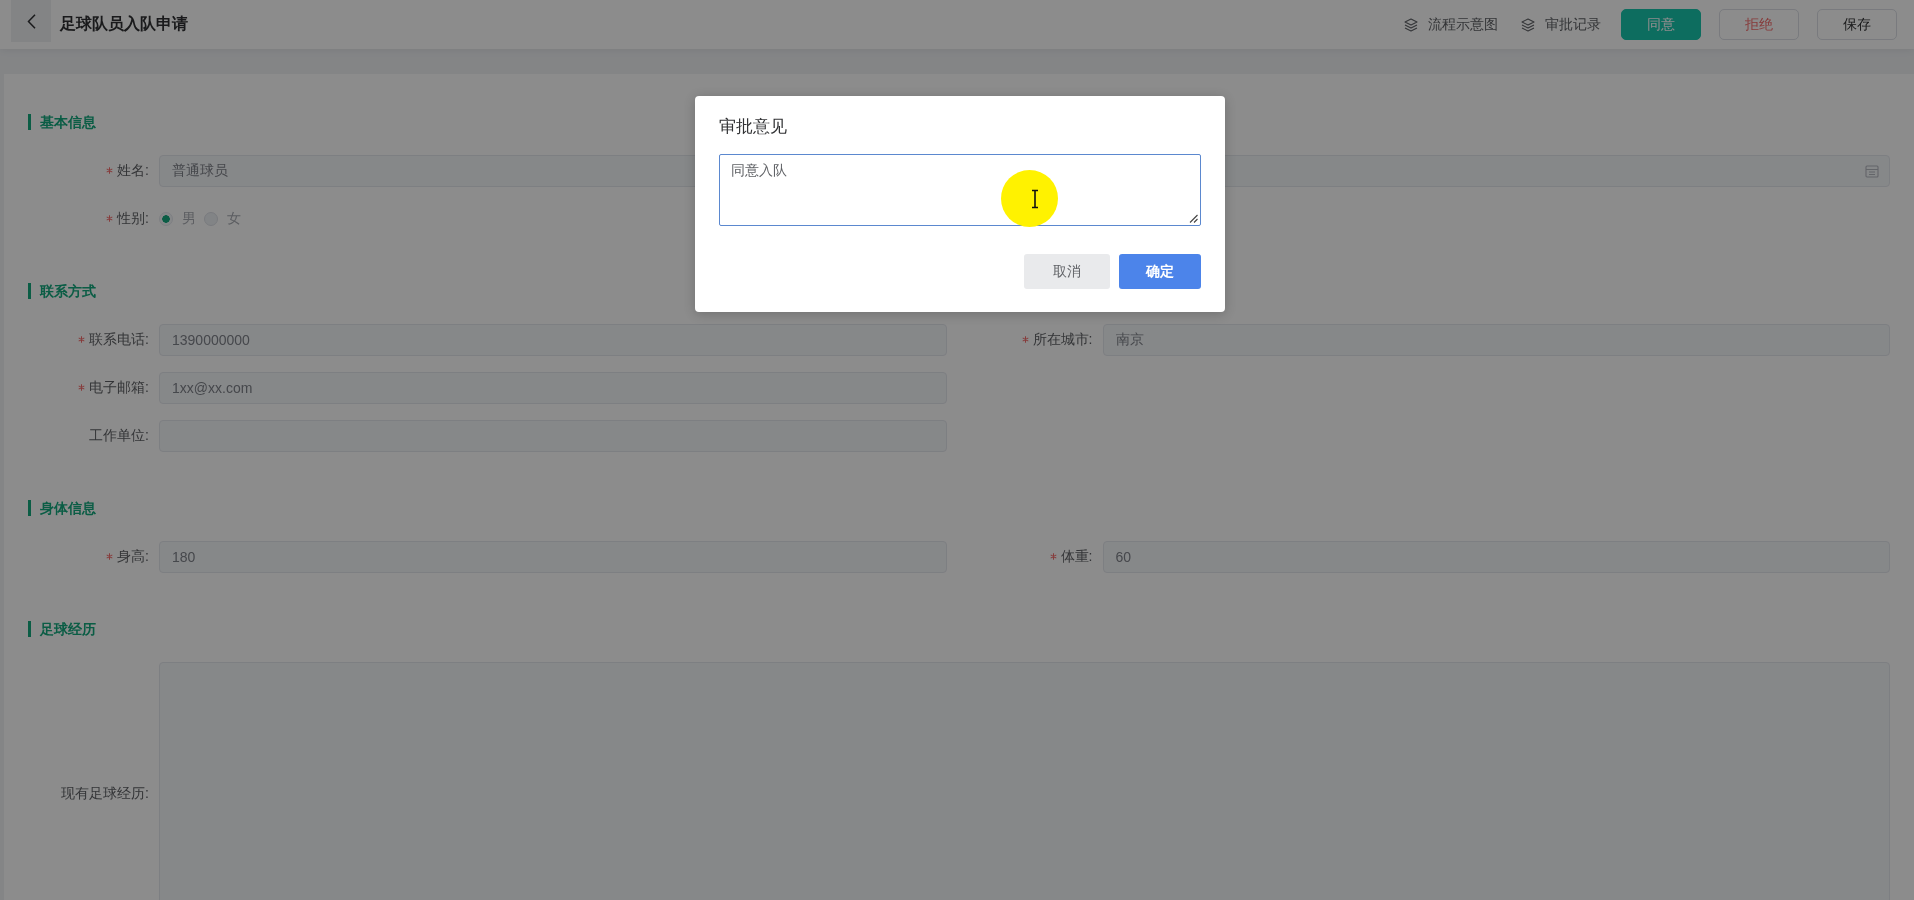 Image resolution: width=1914 pixels, height=900 pixels. Describe the element at coordinates (1076, 557) in the screenshot. I see `field-label: 体重:` at that location.